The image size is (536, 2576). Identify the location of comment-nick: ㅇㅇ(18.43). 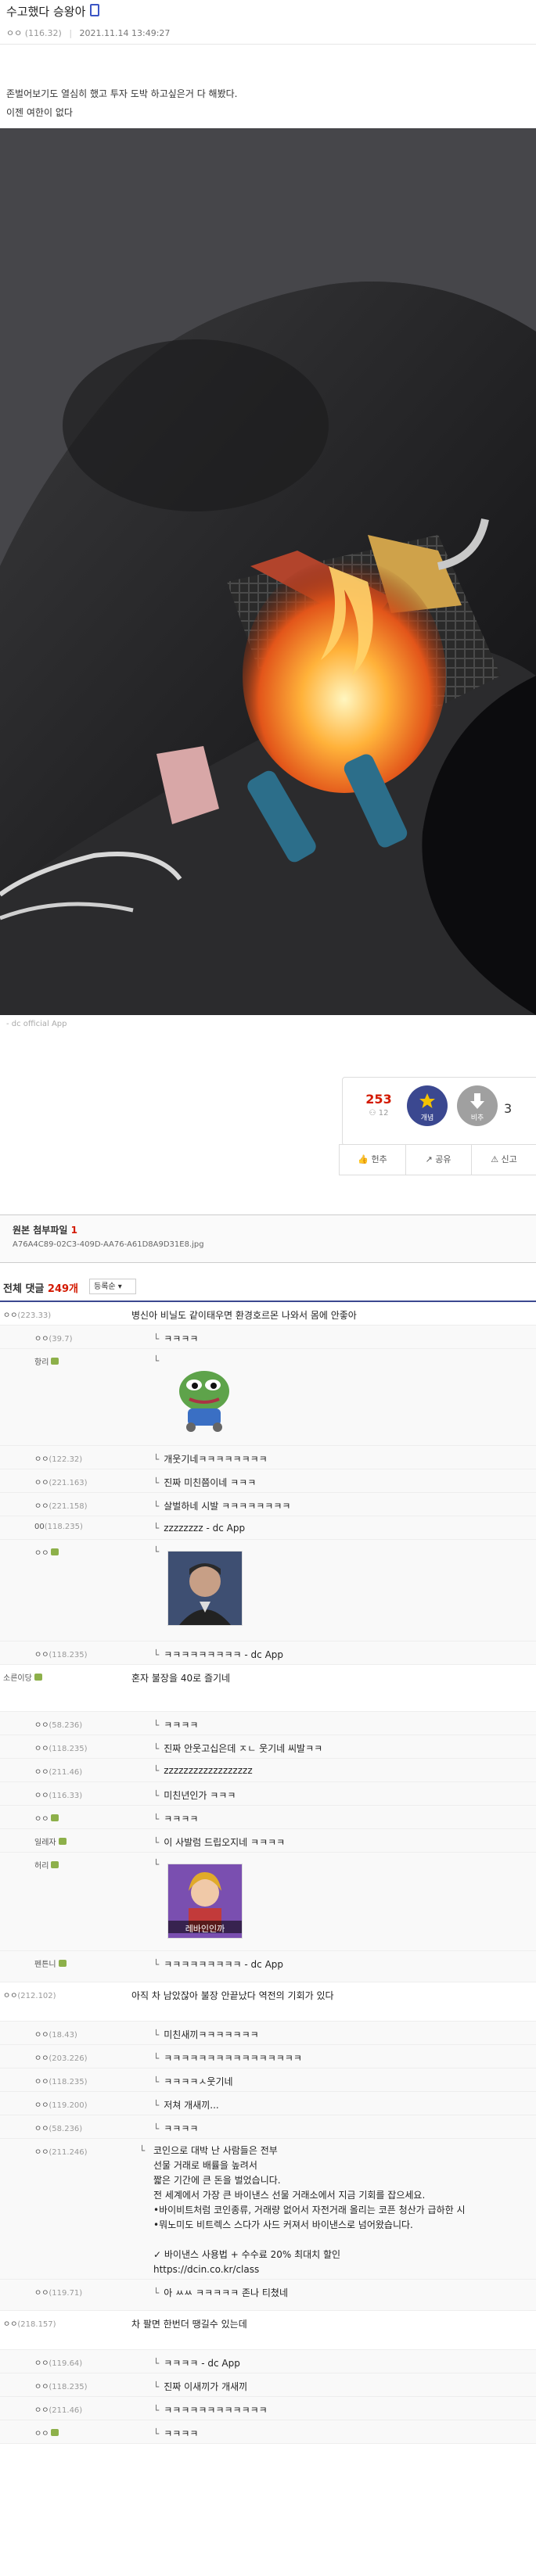
(56, 2034).